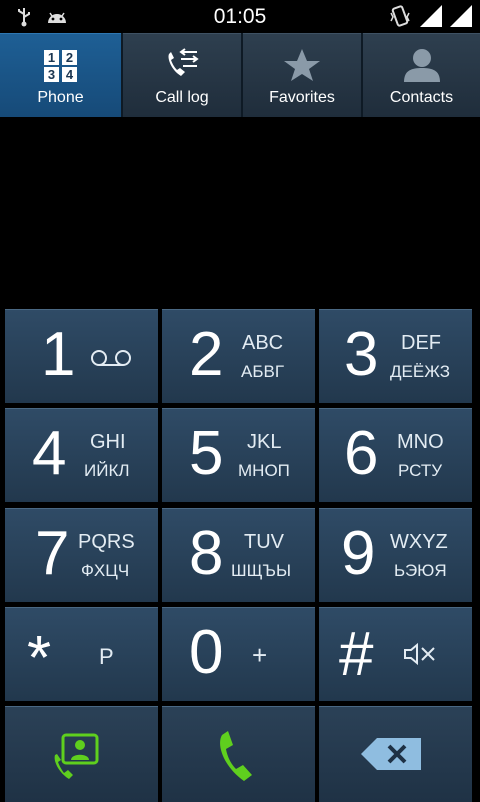  Describe the element at coordinates (60, 66) in the screenshot. I see `dialpad-icon: 12 34` at that location.